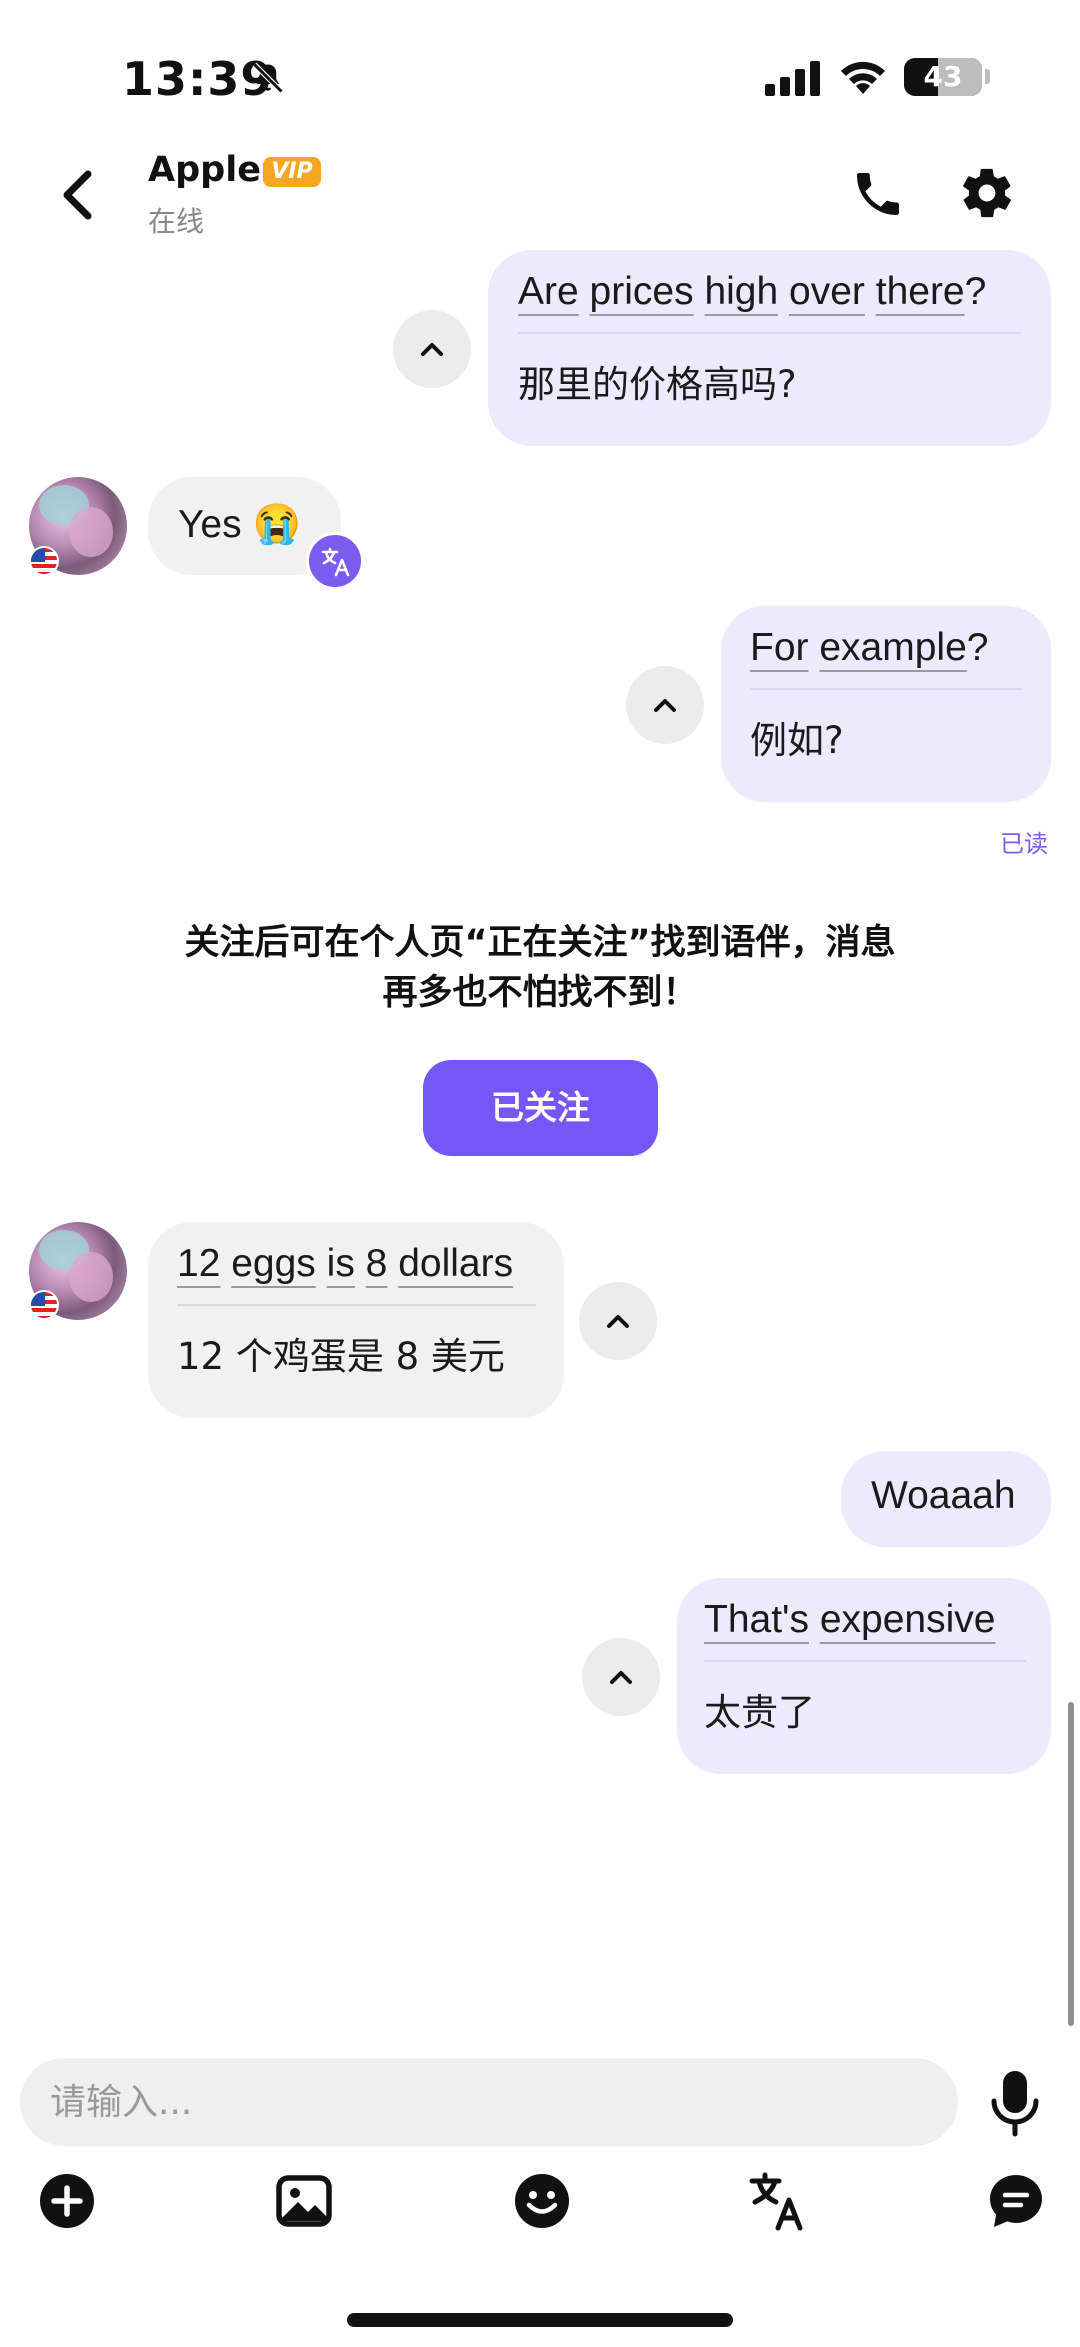 The height and width of the screenshot is (2347, 1080). Describe the element at coordinates (797, 740) in the screenshot. I see `message-translation: 例如?` at that location.